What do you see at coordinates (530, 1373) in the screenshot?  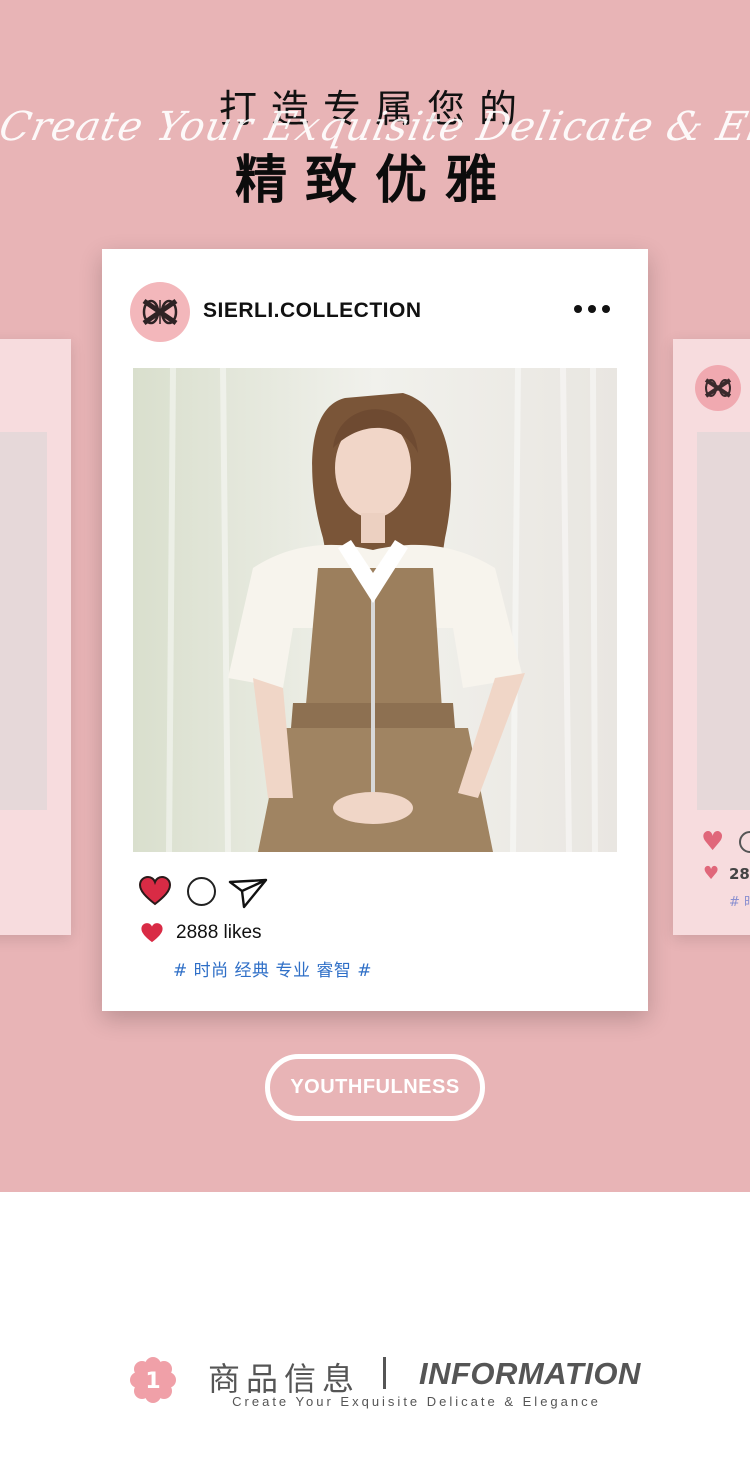 I see `section-title-en: INFORMATION` at bounding box center [530, 1373].